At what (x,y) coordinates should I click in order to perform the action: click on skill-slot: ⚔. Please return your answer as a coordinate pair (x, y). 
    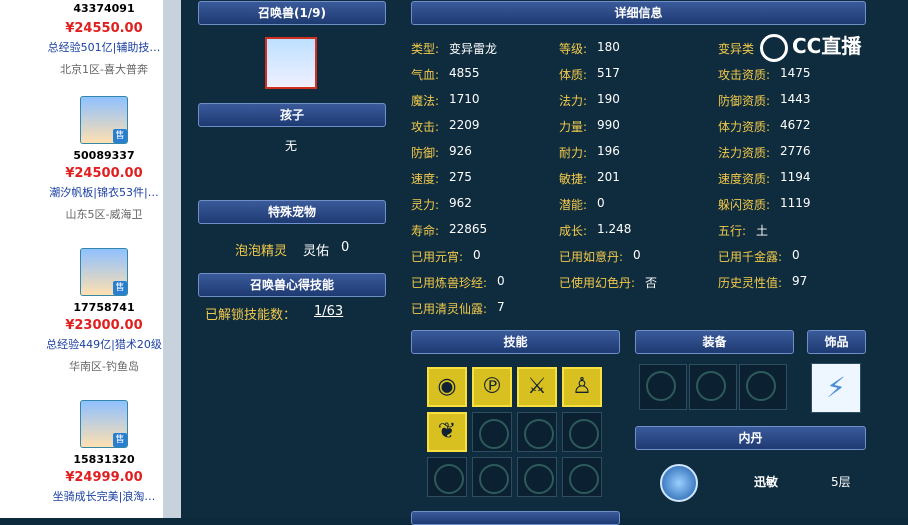
    Looking at the image, I should click on (537, 387).